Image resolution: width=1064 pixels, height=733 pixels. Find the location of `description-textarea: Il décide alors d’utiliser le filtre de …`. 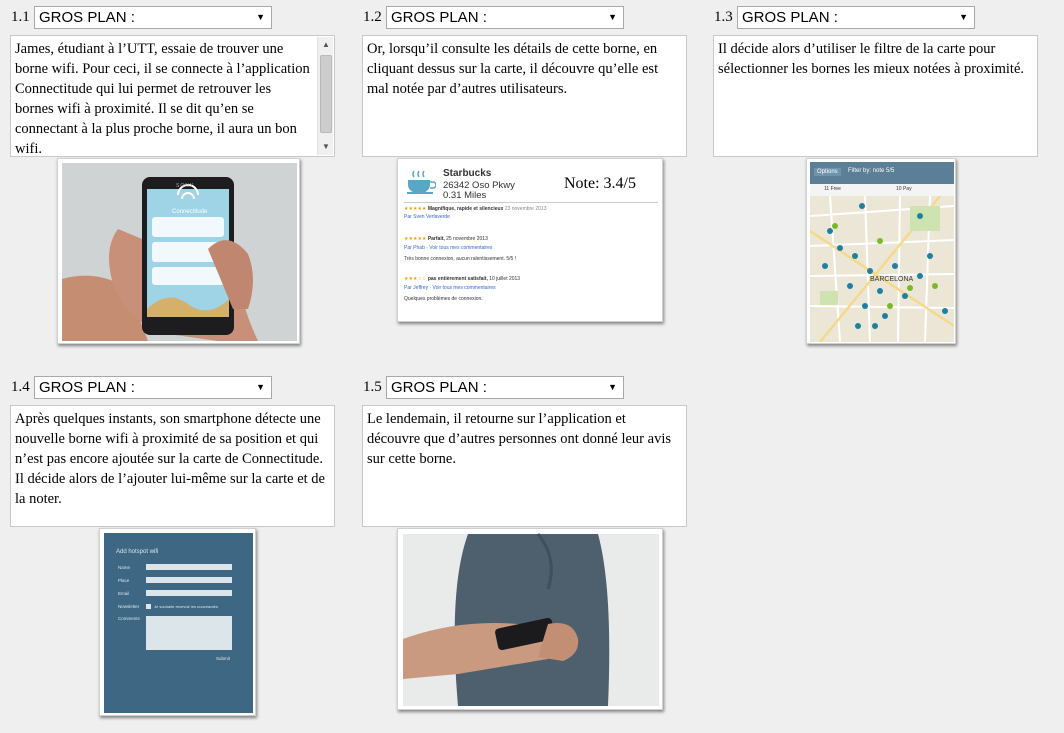

description-textarea: Il décide alors d’utiliser le filtre de … is located at coordinates (875, 96).